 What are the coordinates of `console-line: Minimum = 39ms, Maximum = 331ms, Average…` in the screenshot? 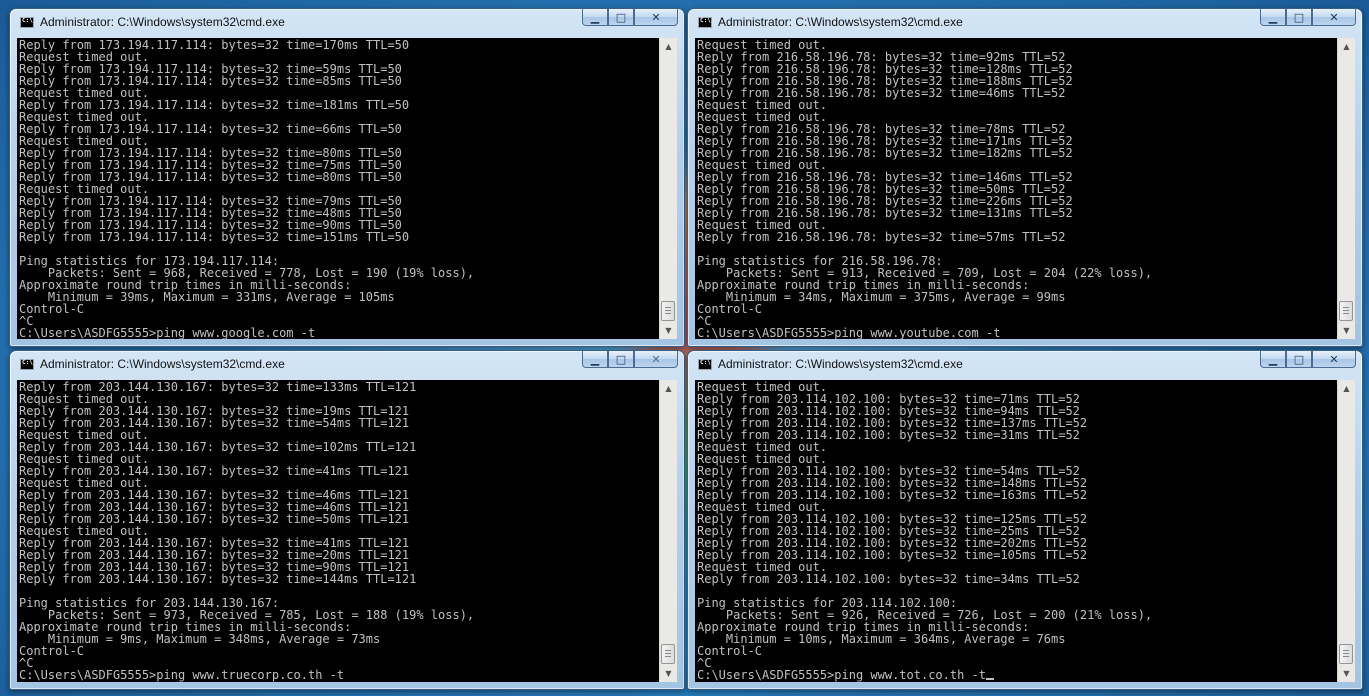 It's located at (207, 297).